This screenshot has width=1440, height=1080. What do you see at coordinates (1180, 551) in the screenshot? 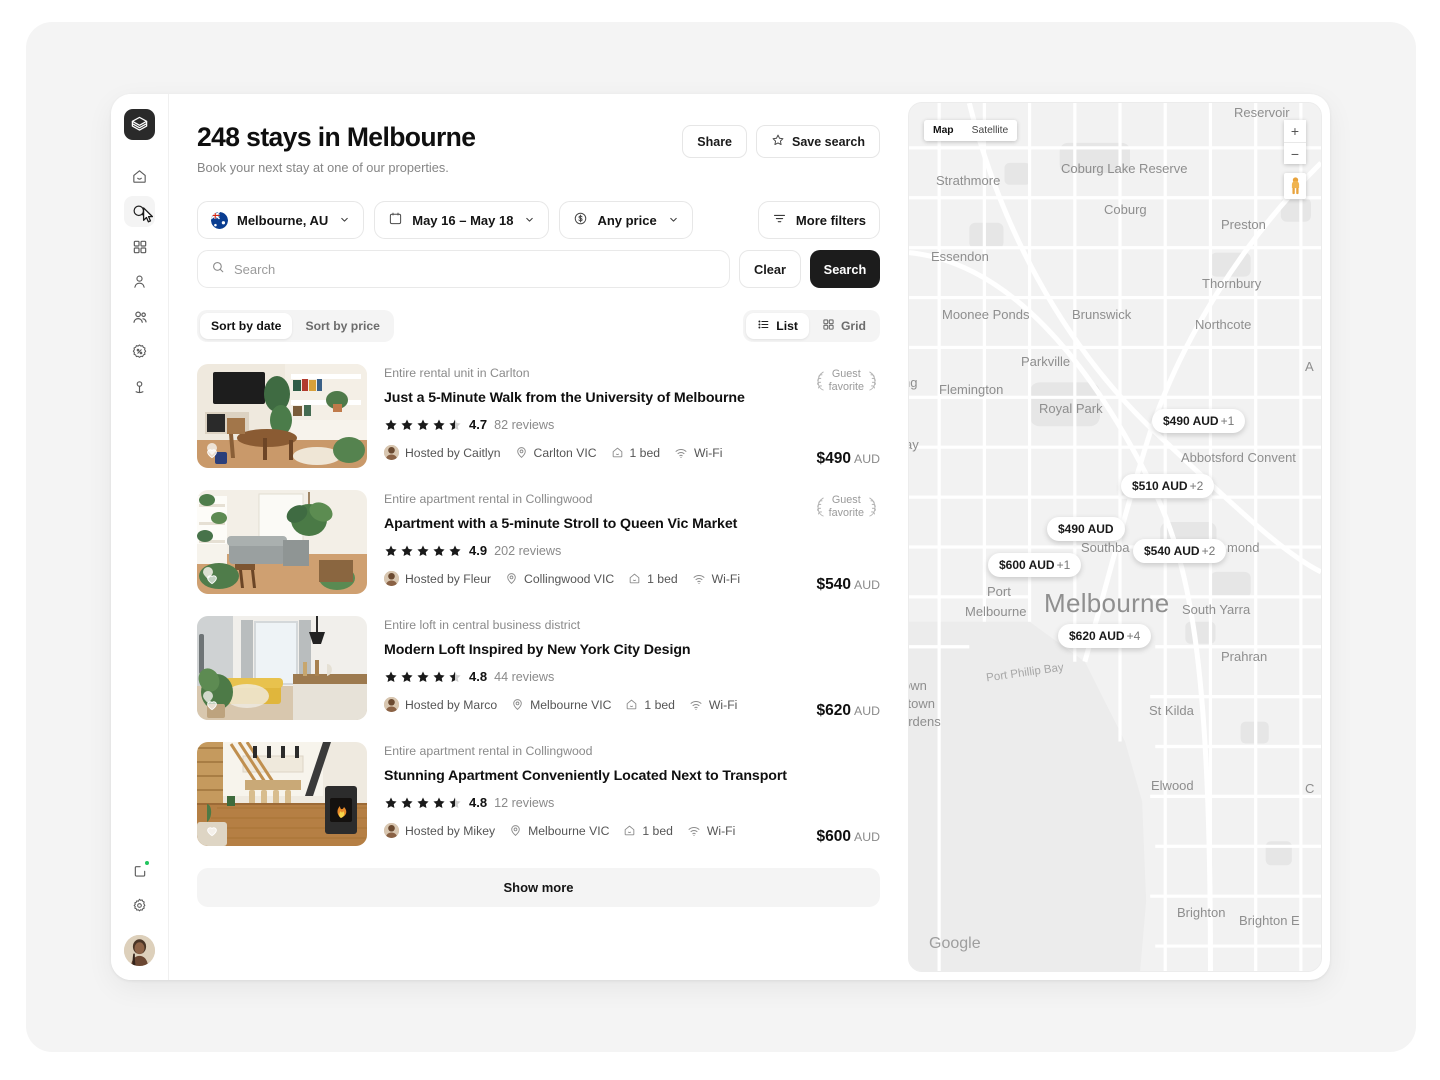
I see `map-price-marker: $540 AUD +2` at bounding box center [1180, 551].